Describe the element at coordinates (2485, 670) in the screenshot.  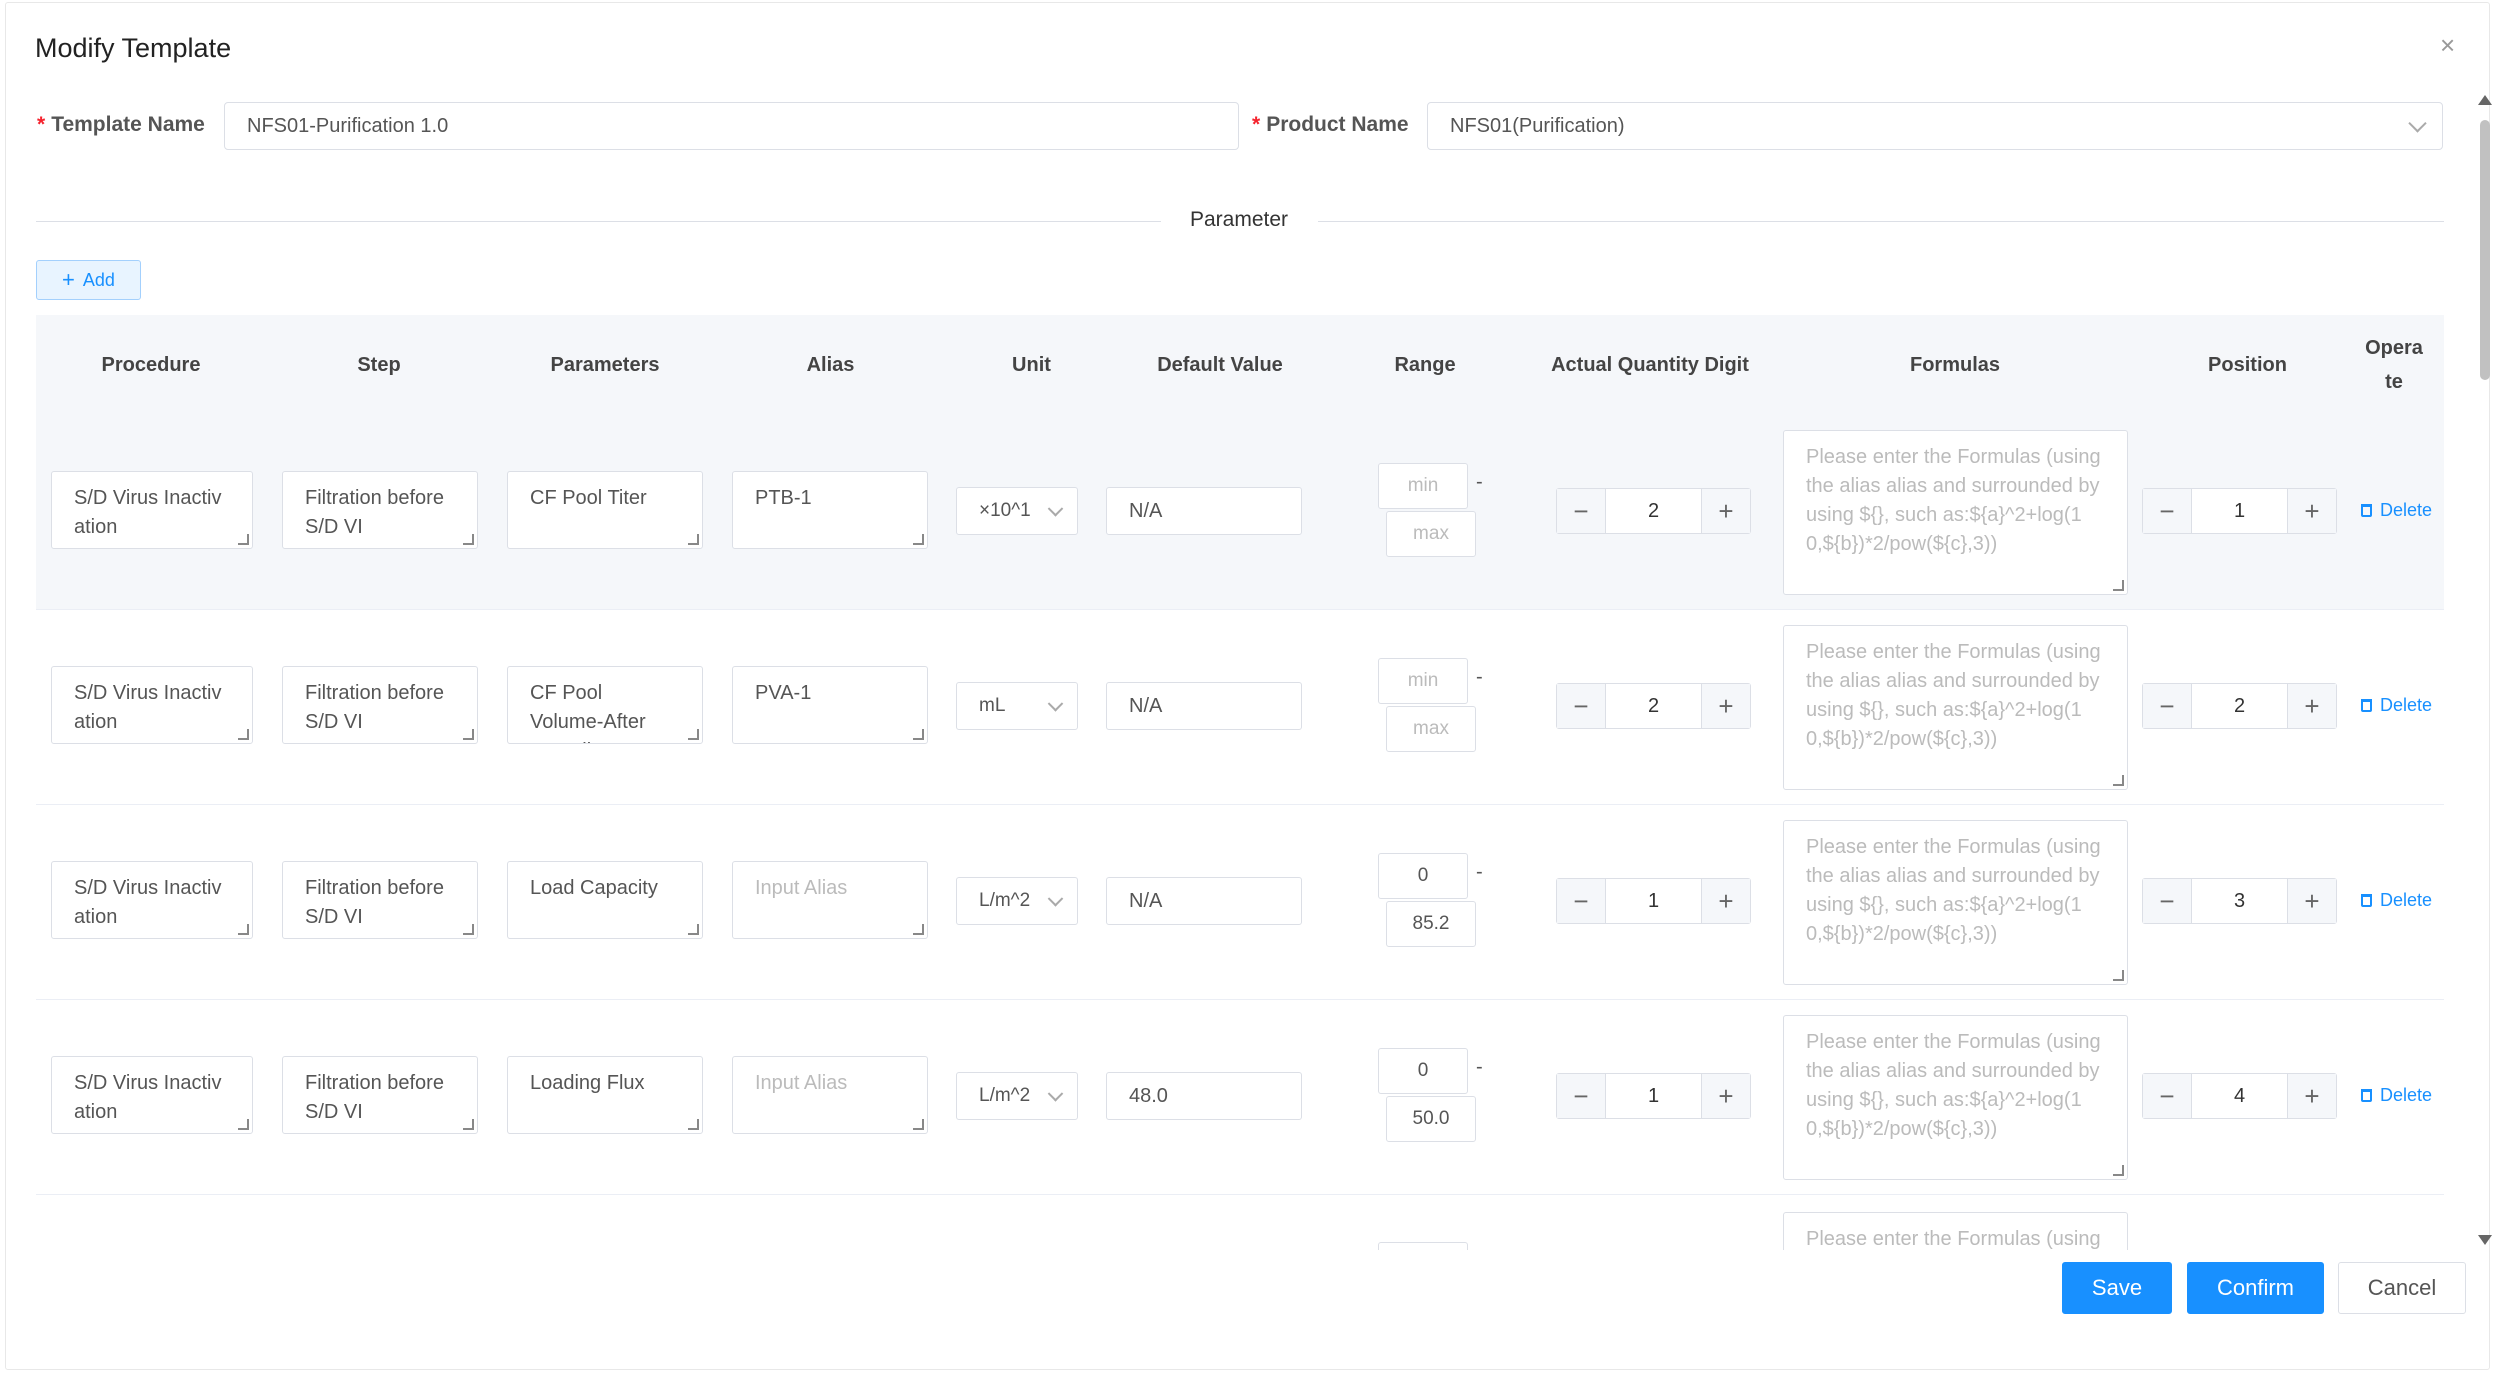
I see `vertical-scrollbar` at that location.